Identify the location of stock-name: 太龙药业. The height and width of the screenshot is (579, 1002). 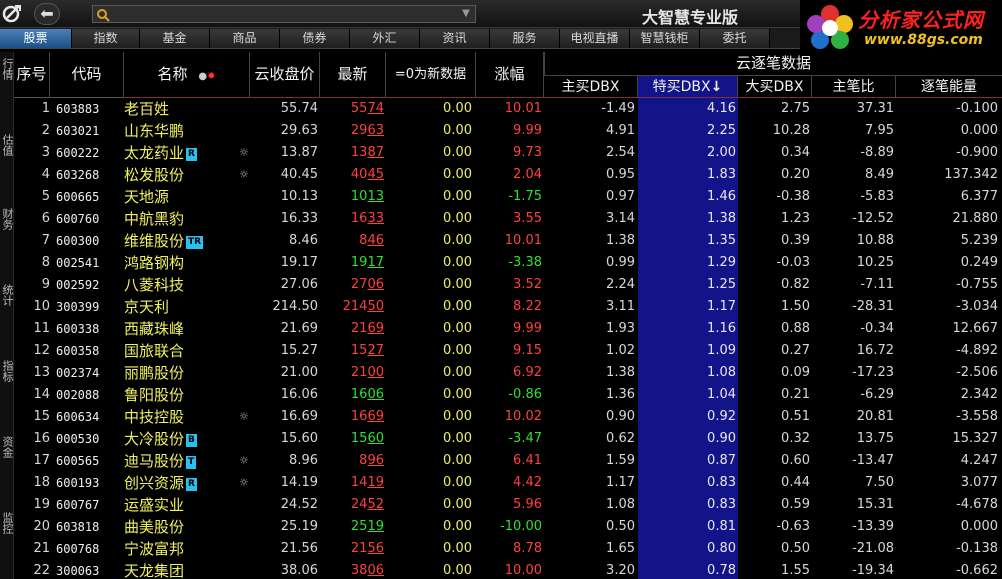
(154, 153).